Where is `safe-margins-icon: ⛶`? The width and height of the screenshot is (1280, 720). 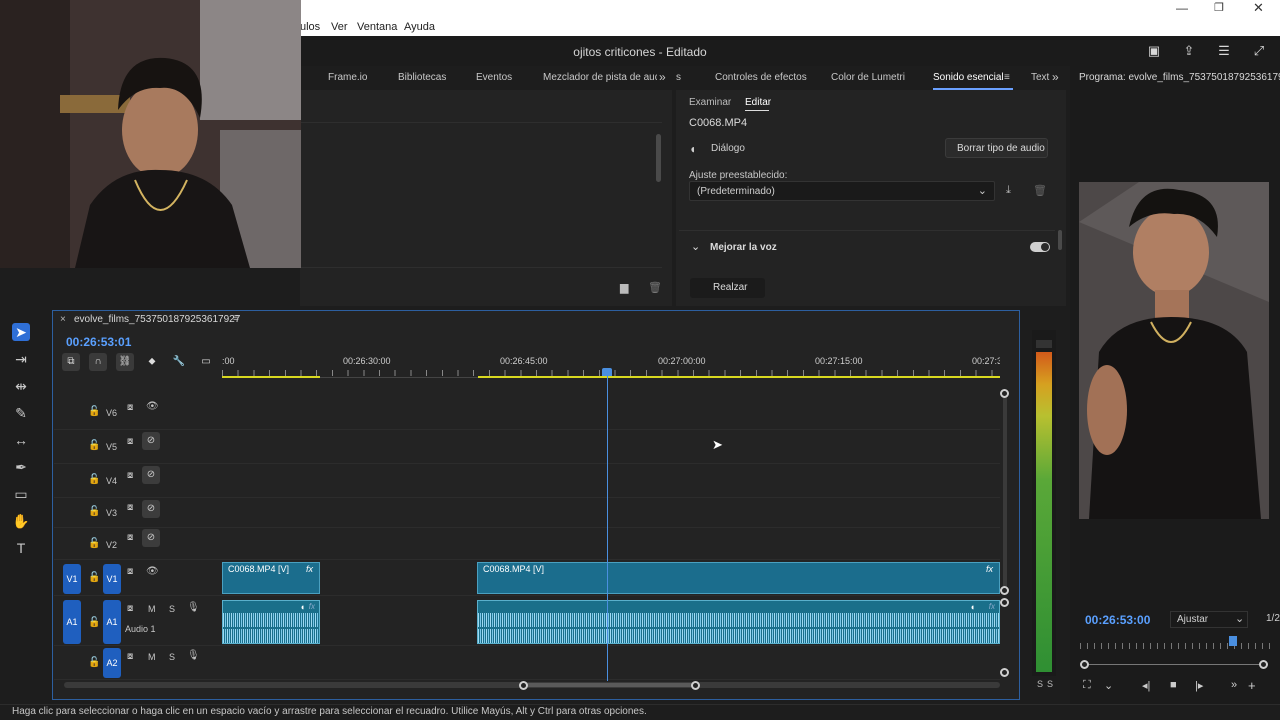 safe-margins-icon: ⛶ is located at coordinates (1087, 685).